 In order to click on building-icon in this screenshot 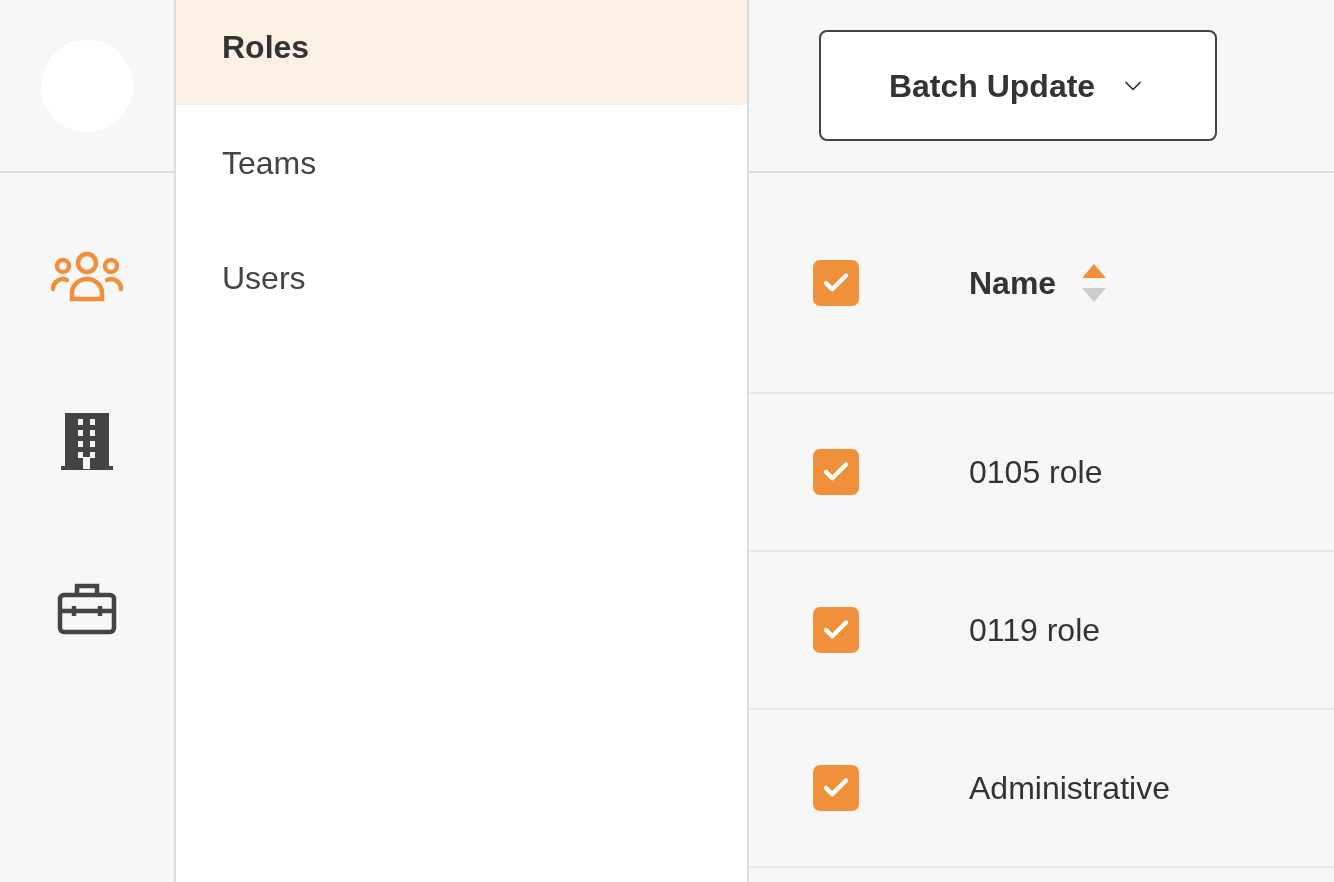, I will do `click(87, 442)`.